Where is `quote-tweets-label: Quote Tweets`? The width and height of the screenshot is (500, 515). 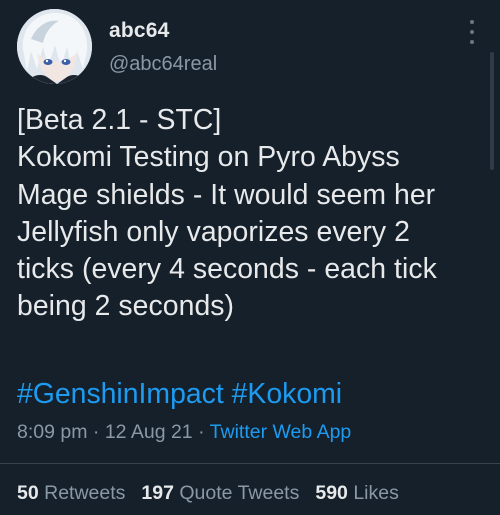 quote-tweets-label: Quote Tweets is located at coordinates (239, 493).